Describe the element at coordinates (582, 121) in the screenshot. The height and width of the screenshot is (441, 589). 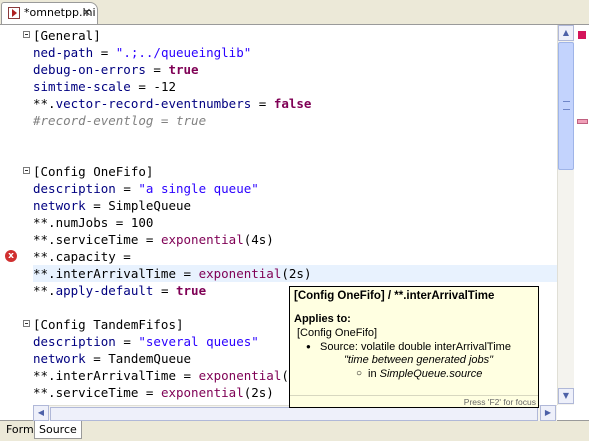
I see `error-location-marker` at that location.